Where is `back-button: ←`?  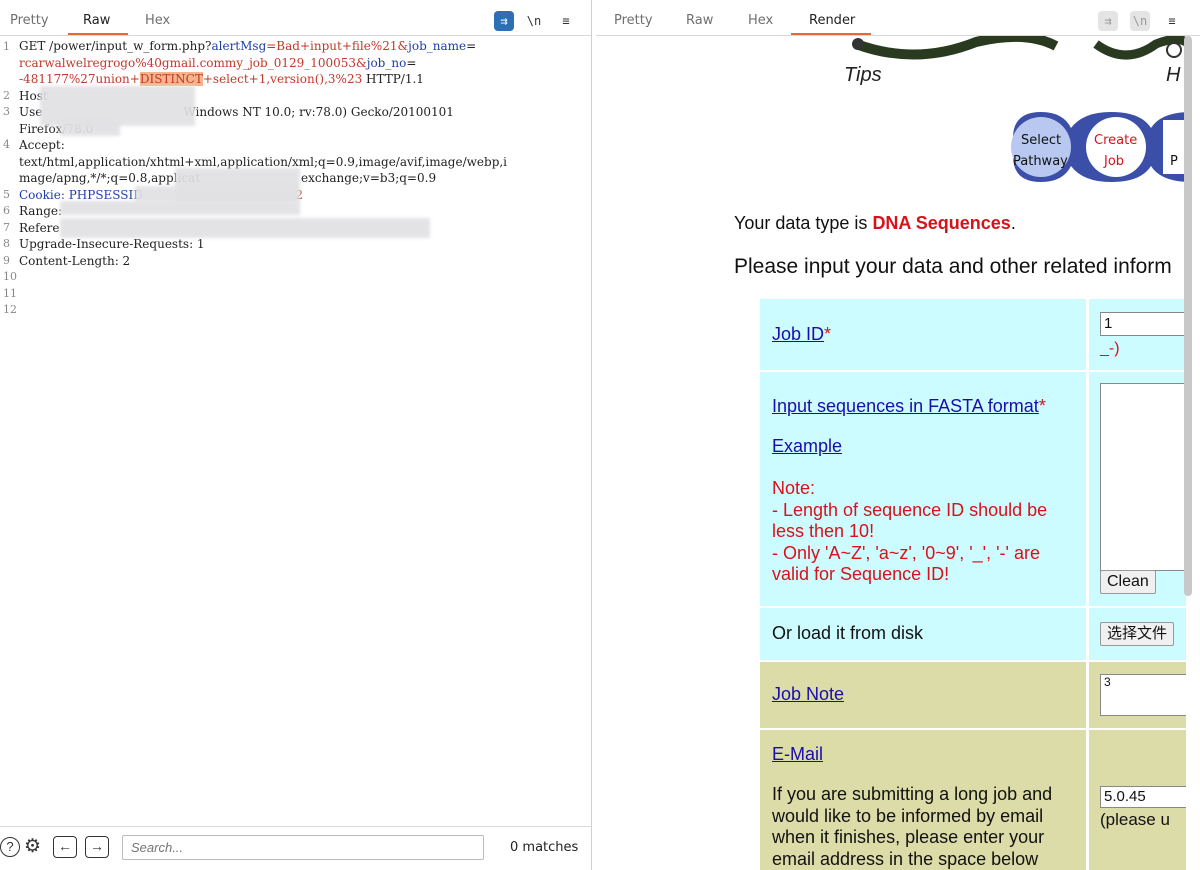 back-button: ← is located at coordinates (65, 847).